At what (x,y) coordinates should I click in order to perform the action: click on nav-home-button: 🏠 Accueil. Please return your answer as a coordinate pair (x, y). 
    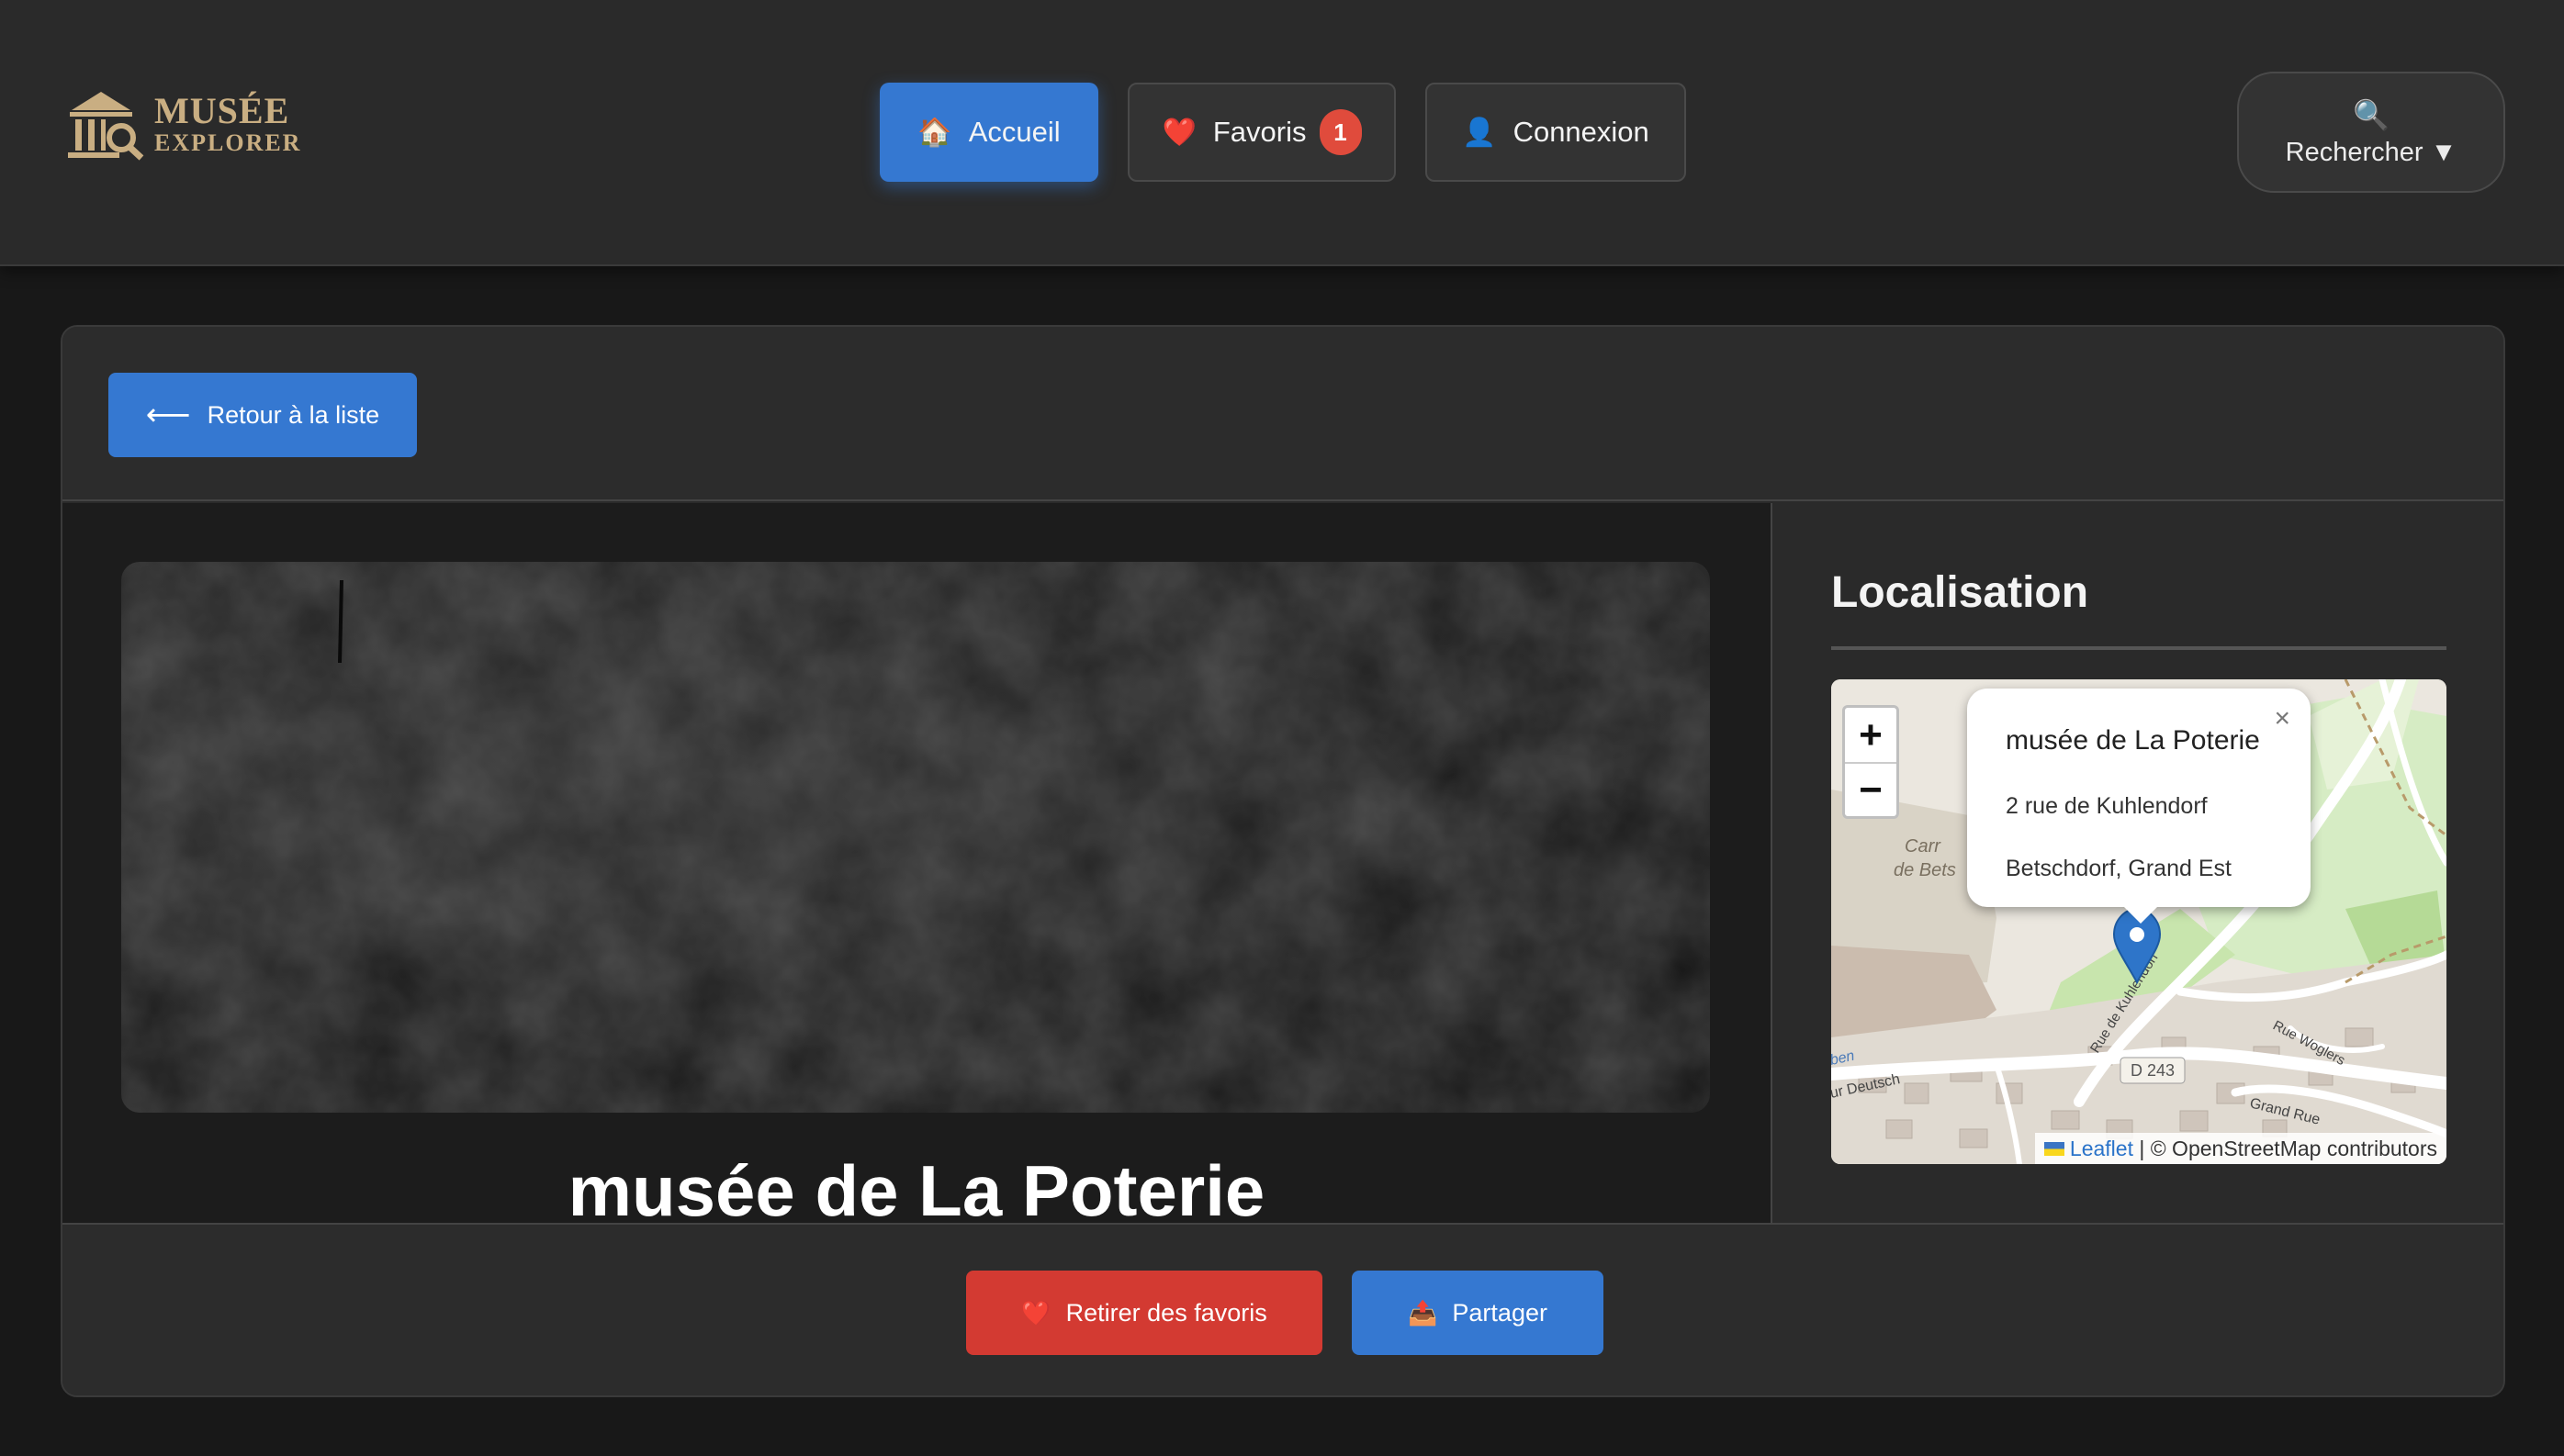
    Looking at the image, I should click on (989, 132).